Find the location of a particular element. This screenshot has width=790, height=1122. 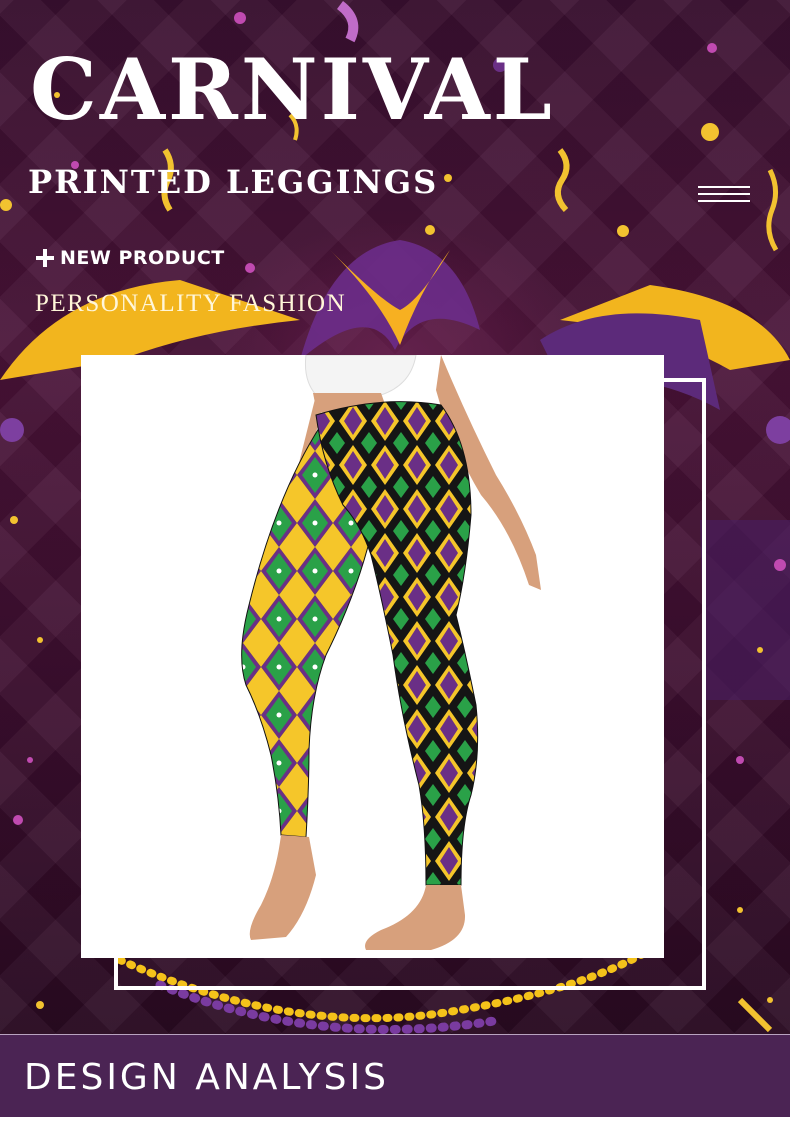

page-title: CARNIVAL is located at coordinates (292, 89).